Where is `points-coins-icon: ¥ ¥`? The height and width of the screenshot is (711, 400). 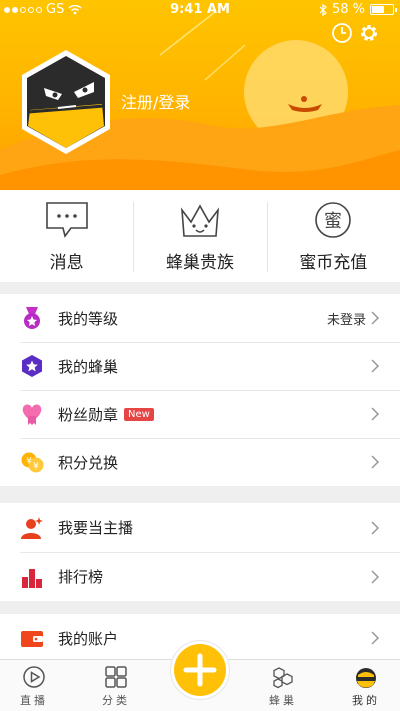
points-coins-icon: ¥ ¥ is located at coordinates (32, 462).